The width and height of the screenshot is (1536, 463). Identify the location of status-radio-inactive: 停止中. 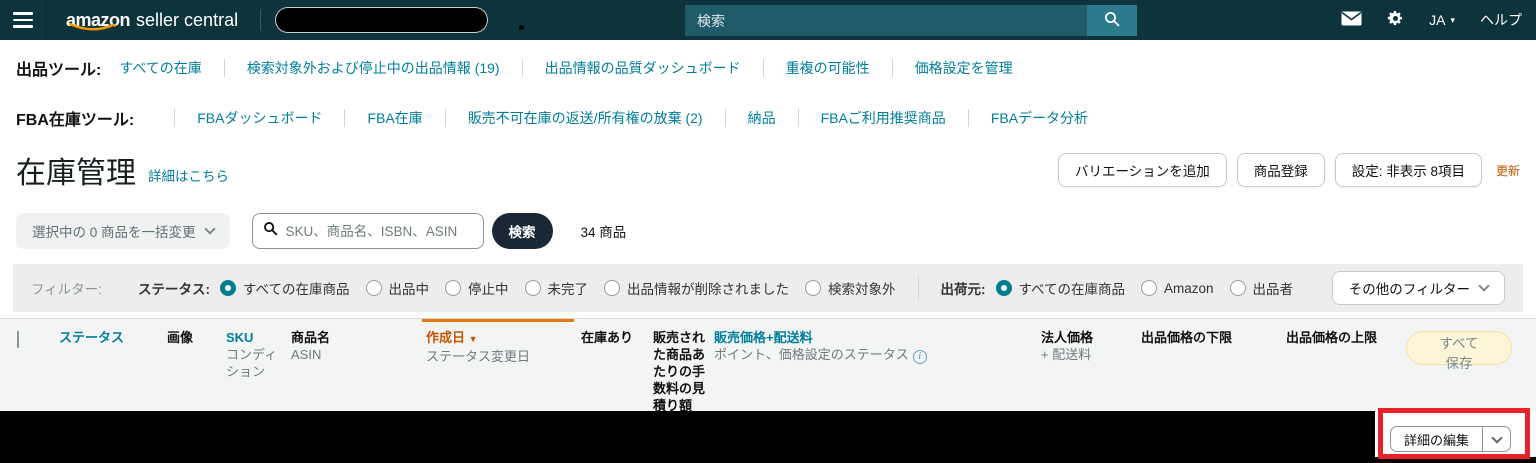
(477, 288).